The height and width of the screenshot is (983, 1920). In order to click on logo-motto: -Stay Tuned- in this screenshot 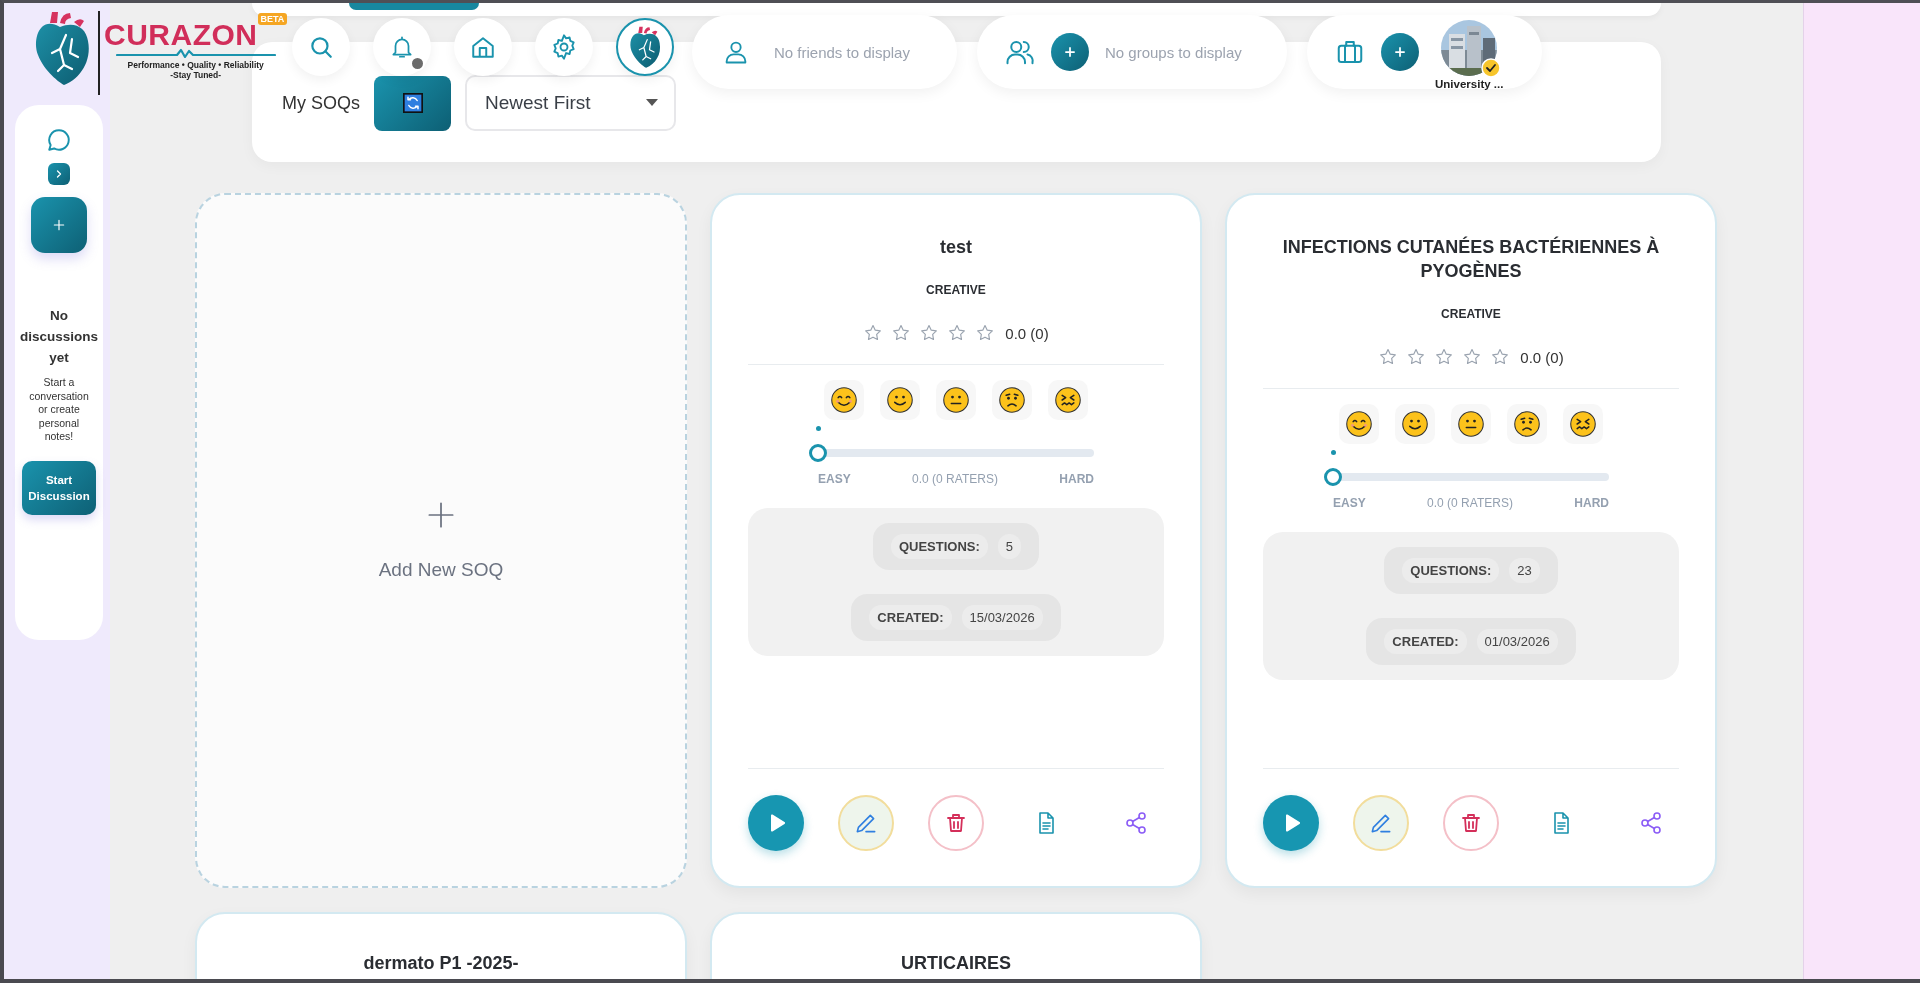, I will do `click(196, 75)`.